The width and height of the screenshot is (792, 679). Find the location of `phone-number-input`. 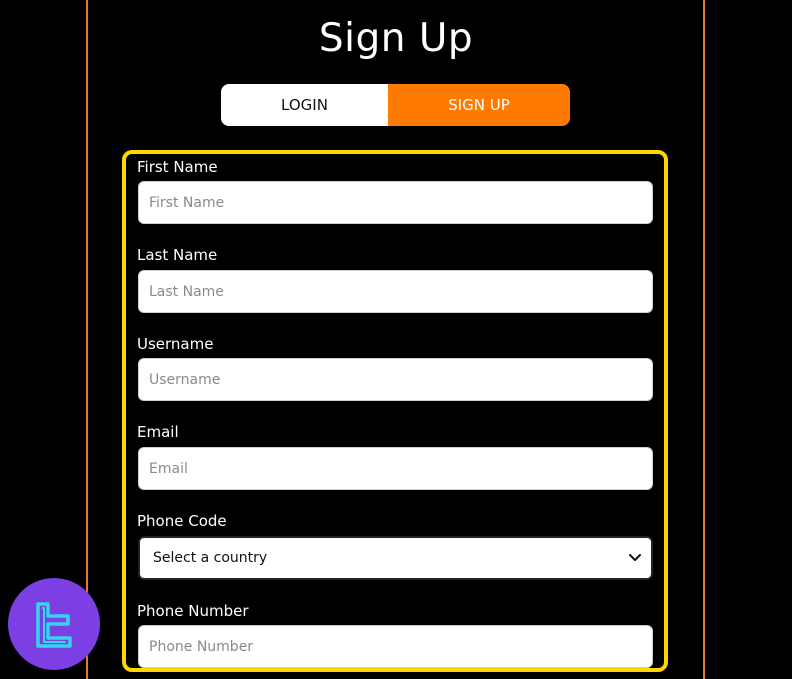

phone-number-input is located at coordinates (395, 646).